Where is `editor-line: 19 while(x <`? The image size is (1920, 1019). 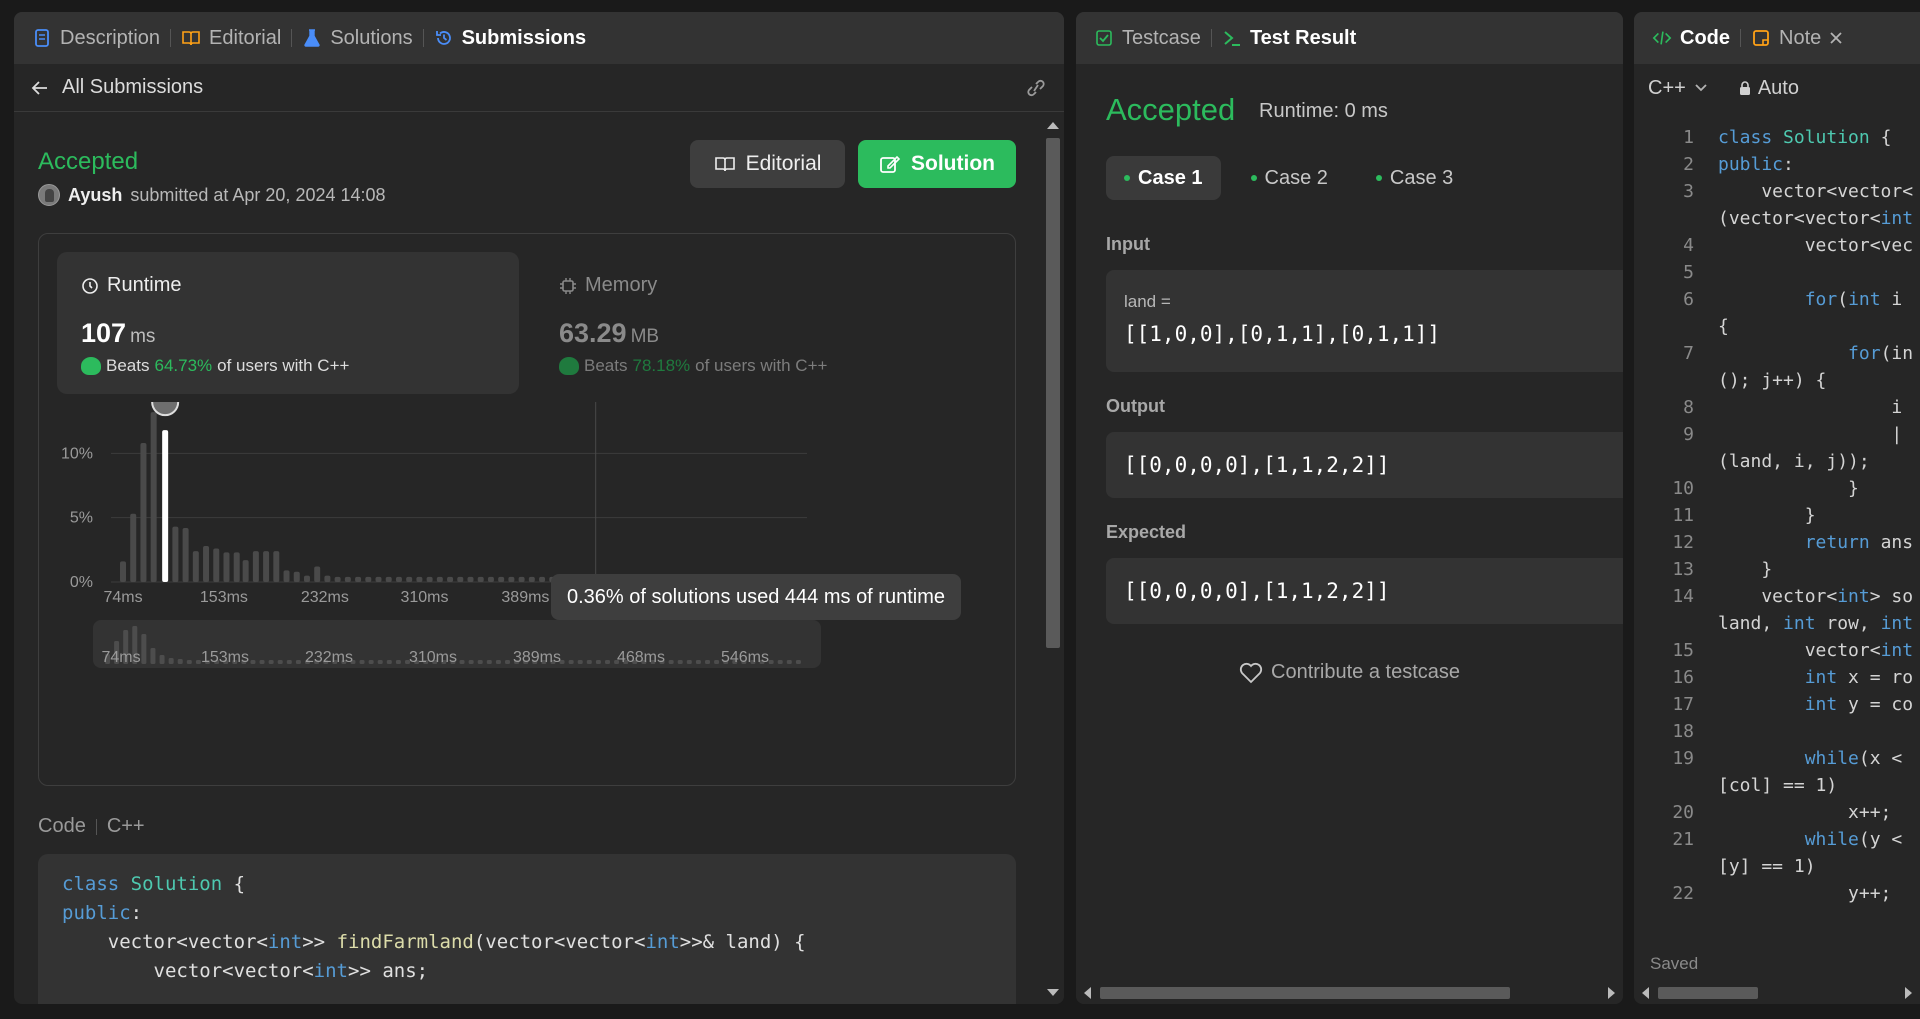
editor-line: 19 while(x < is located at coordinates (1777, 758).